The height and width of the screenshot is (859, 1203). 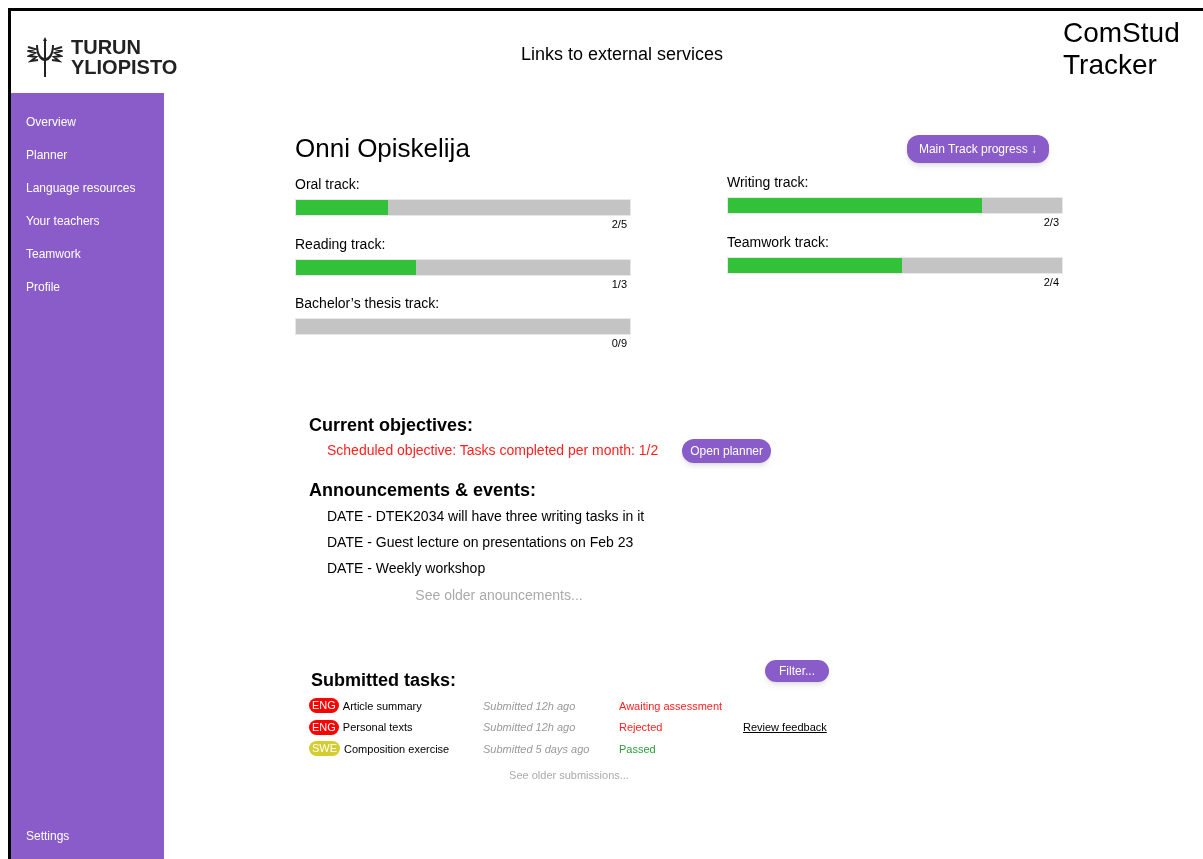 What do you see at coordinates (377, 727) in the screenshot?
I see `task-name: Personal texts` at bounding box center [377, 727].